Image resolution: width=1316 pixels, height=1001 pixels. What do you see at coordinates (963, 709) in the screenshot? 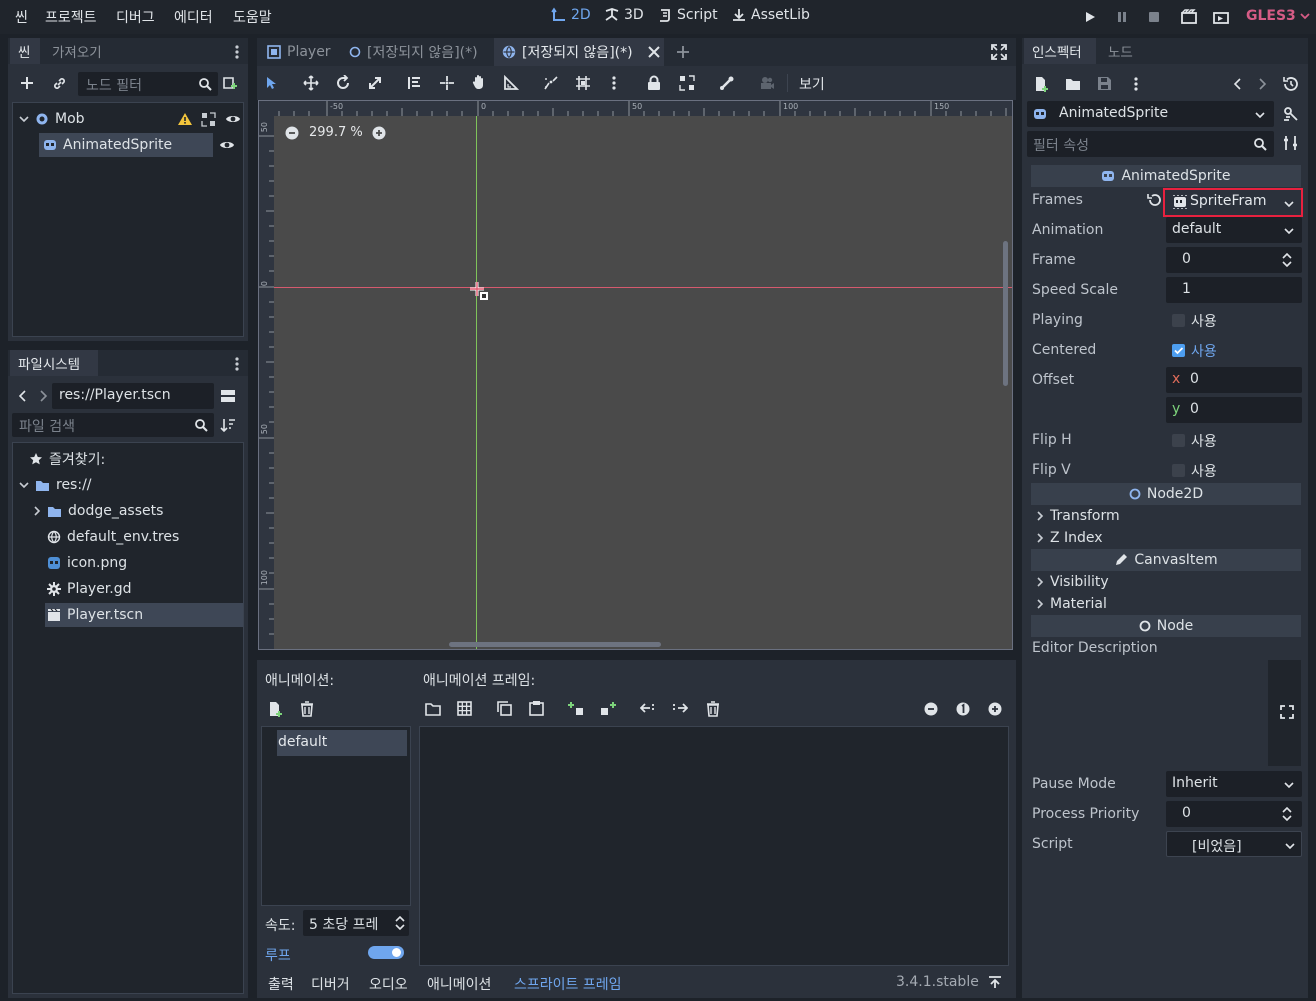
I see `zoom-reset-icon` at bounding box center [963, 709].